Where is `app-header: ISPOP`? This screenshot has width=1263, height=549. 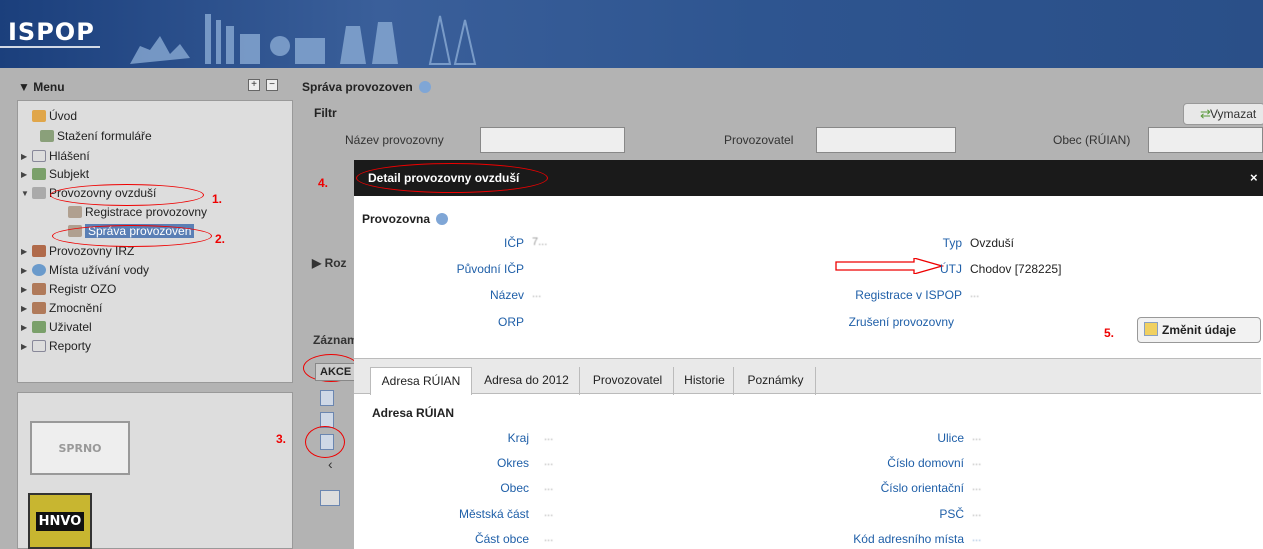 app-header: ISPOP is located at coordinates (631, 34).